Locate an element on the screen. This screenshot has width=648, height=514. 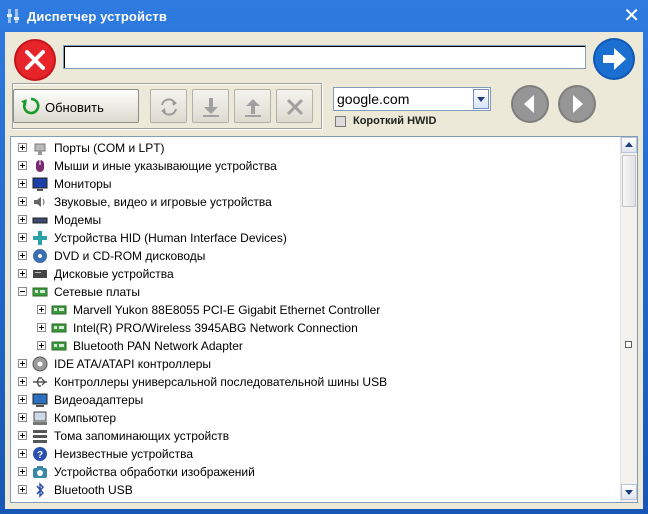
tree-row: Устройства обработки изображений is located at coordinates (311, 472).